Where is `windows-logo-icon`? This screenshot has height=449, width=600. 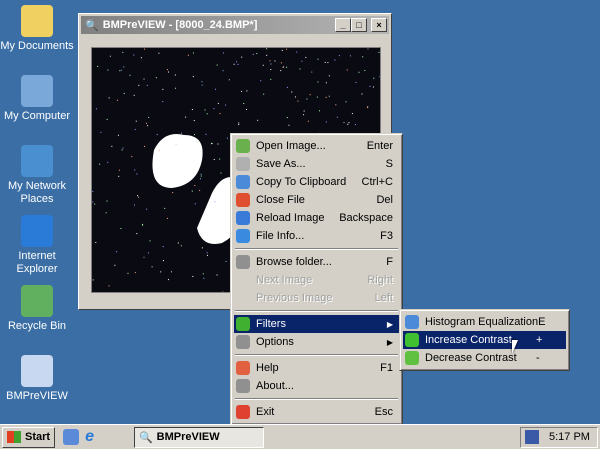 windows-logo-icon is located at coordinates (14, 437).